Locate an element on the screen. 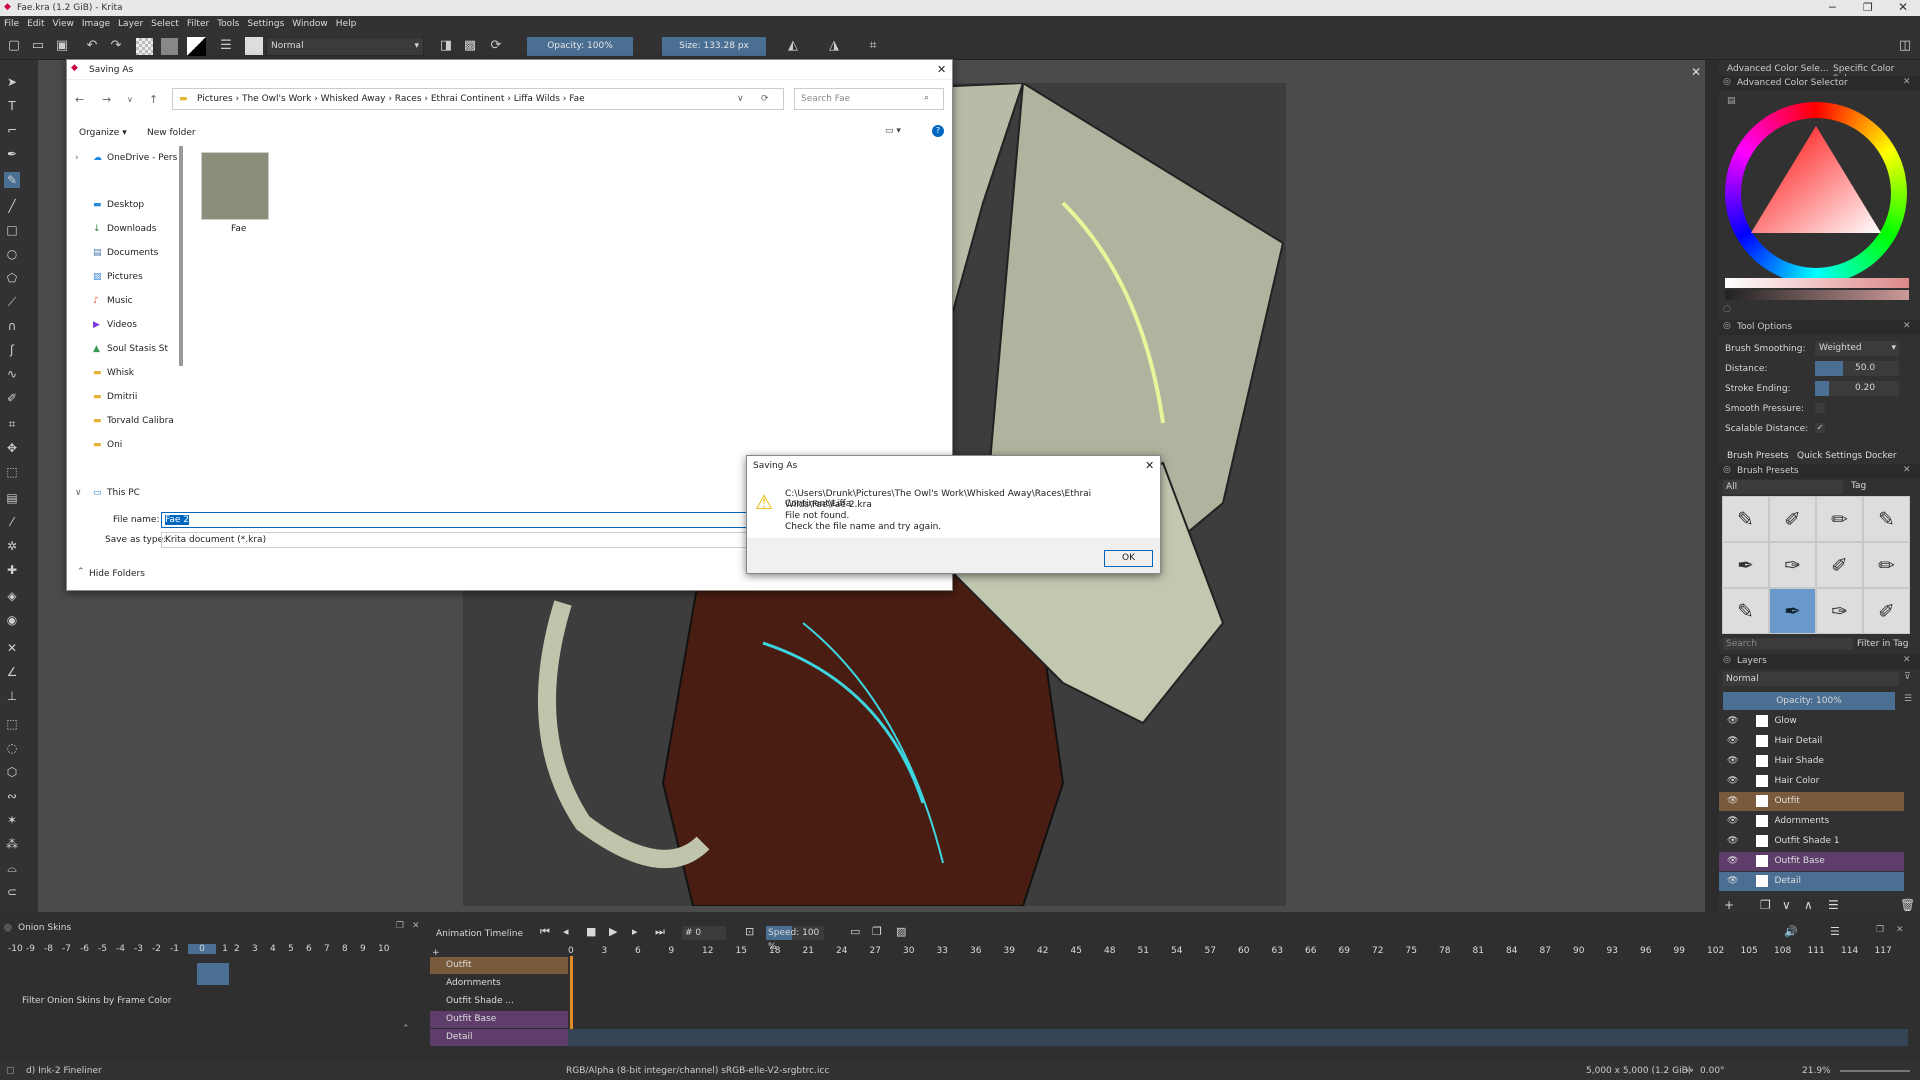 The height and width of the screenshot is (1080, 1920). nav-this-pc: This PC is located at coordinates (123, 493).